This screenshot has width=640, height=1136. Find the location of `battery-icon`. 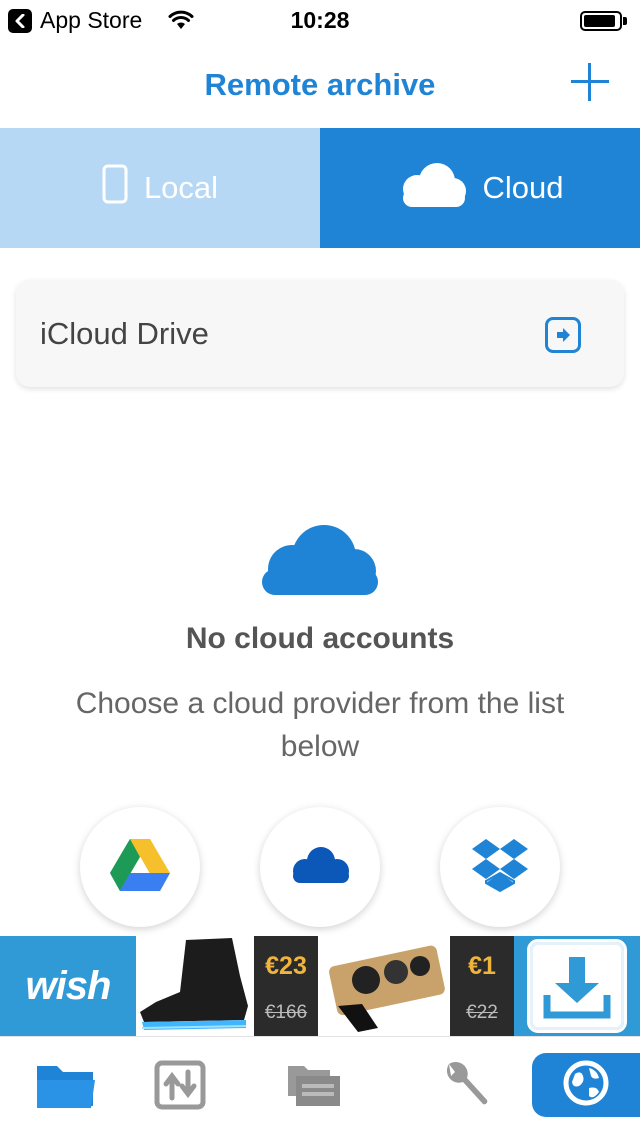

battery-icon is located at coordinates (601, 21).